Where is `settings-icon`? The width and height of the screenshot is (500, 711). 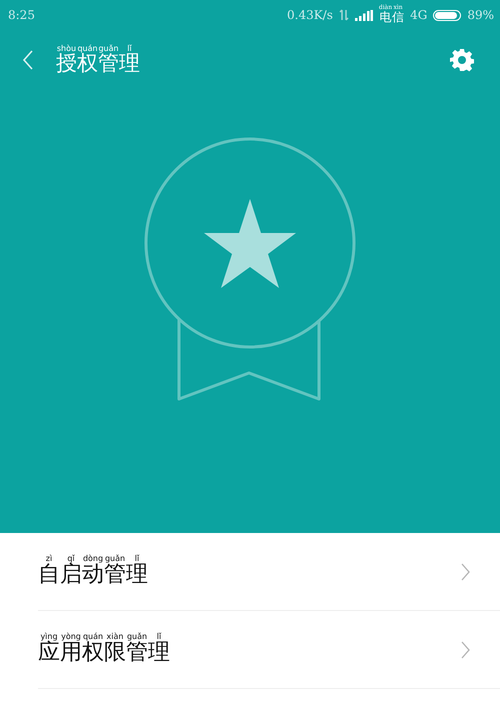
settings-icon is located at coordinates (462, 60).